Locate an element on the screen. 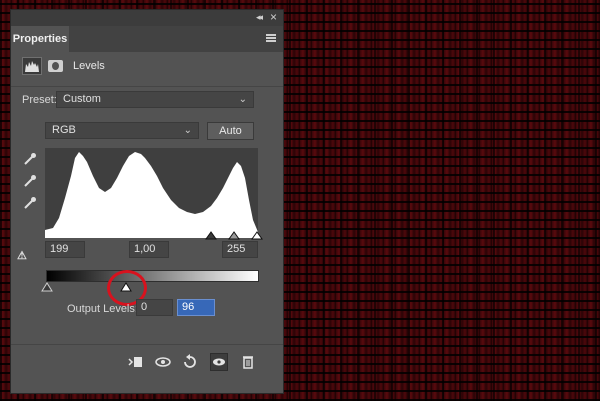 This screenshot has height=401, width=600. clip-to-layer-icon is located at coordinates (136, 362).